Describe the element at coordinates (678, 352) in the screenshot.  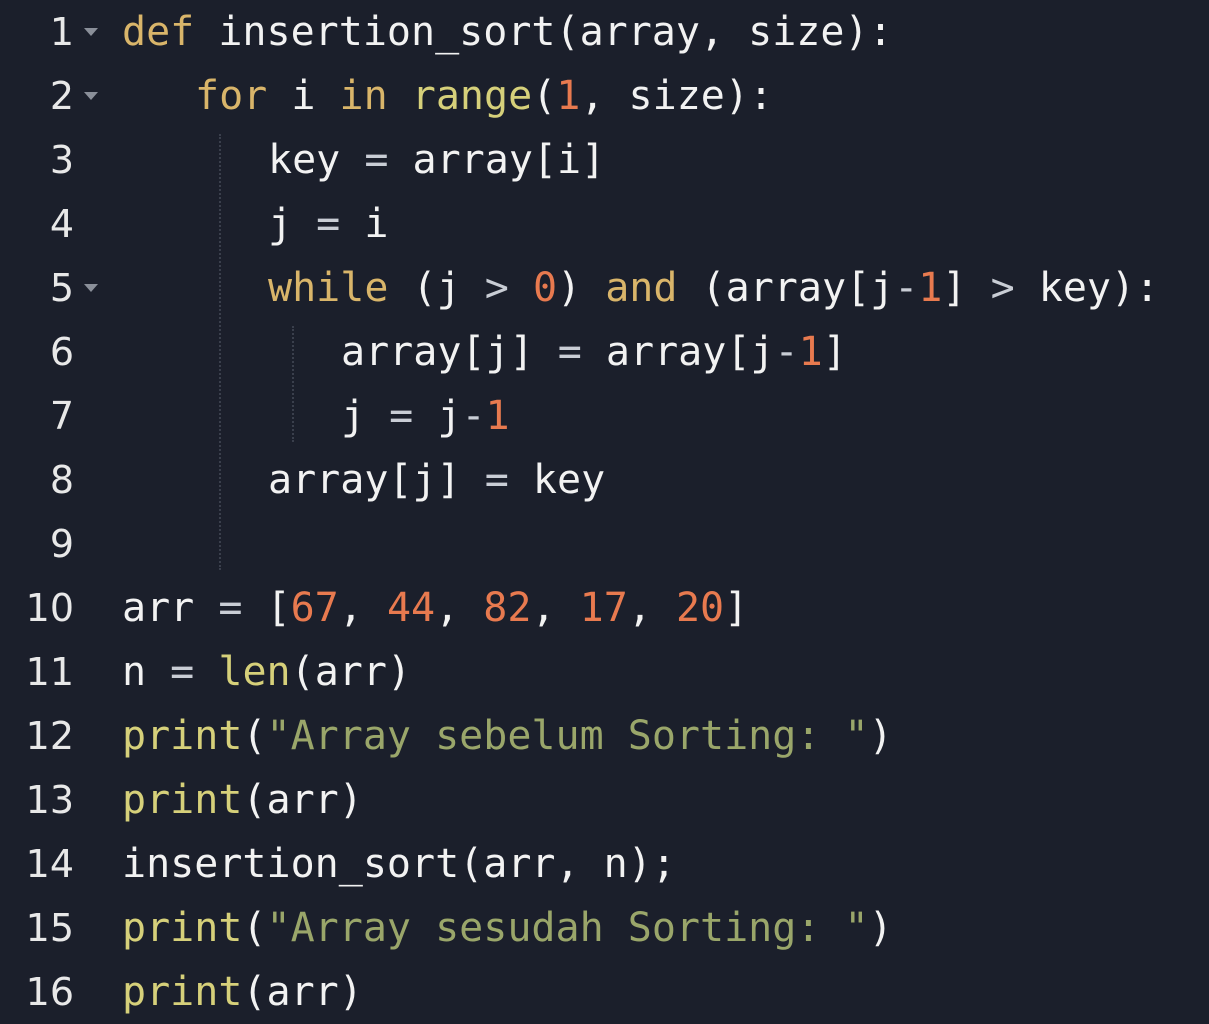
I see `code-token: array[j` at that location.